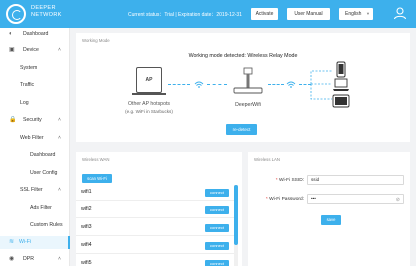 This screenshot has width=416, height=266. What do you see at coordinates (313, 198) in the screenshot?
I see `password-value: •••` at bounding box center [313, 198].